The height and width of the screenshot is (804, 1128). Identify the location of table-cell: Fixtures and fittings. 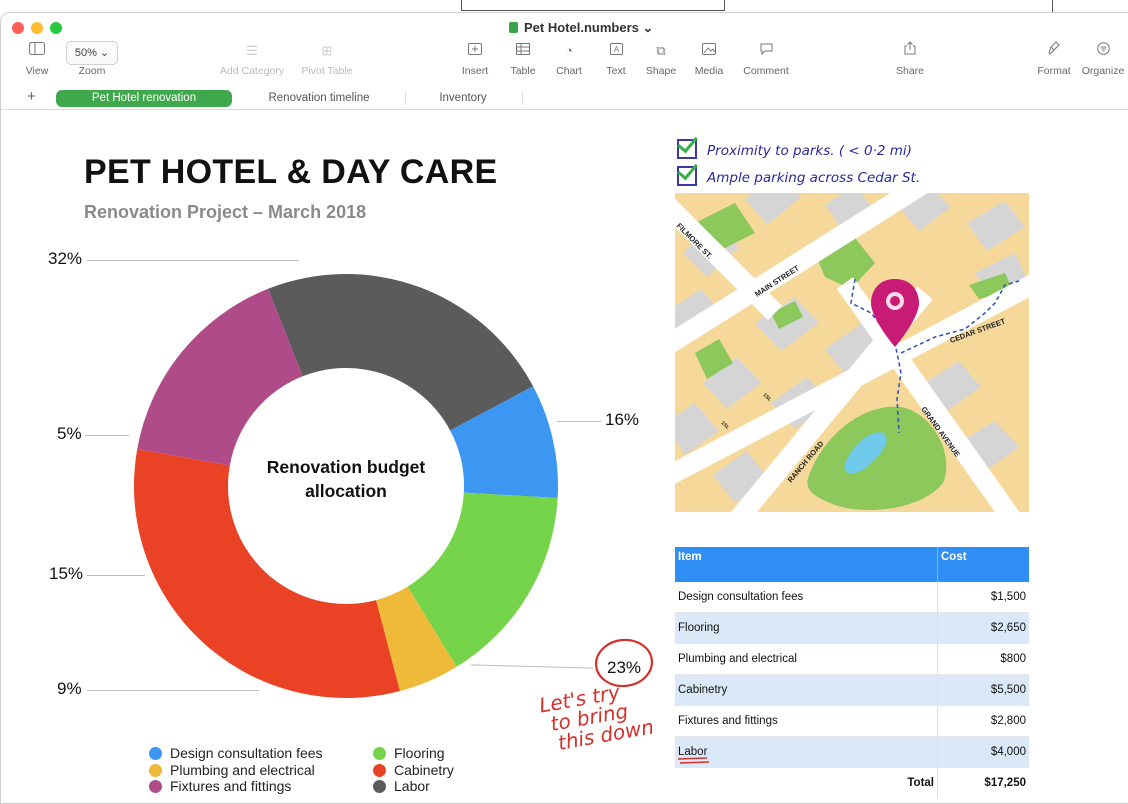
(806, 721).